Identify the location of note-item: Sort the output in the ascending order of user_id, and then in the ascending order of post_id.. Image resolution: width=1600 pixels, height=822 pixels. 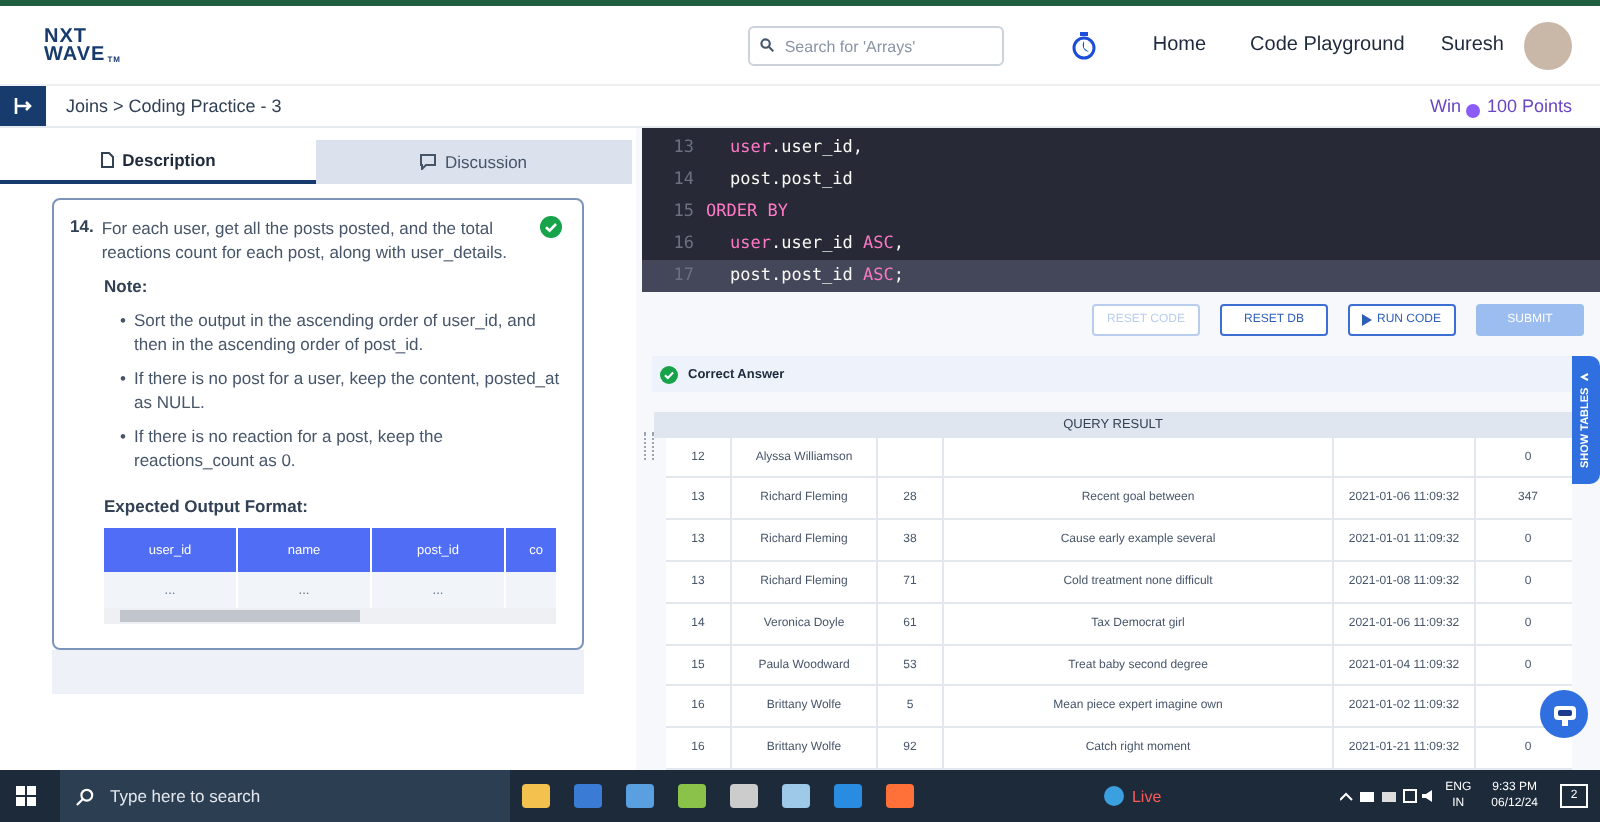
(335, 332).